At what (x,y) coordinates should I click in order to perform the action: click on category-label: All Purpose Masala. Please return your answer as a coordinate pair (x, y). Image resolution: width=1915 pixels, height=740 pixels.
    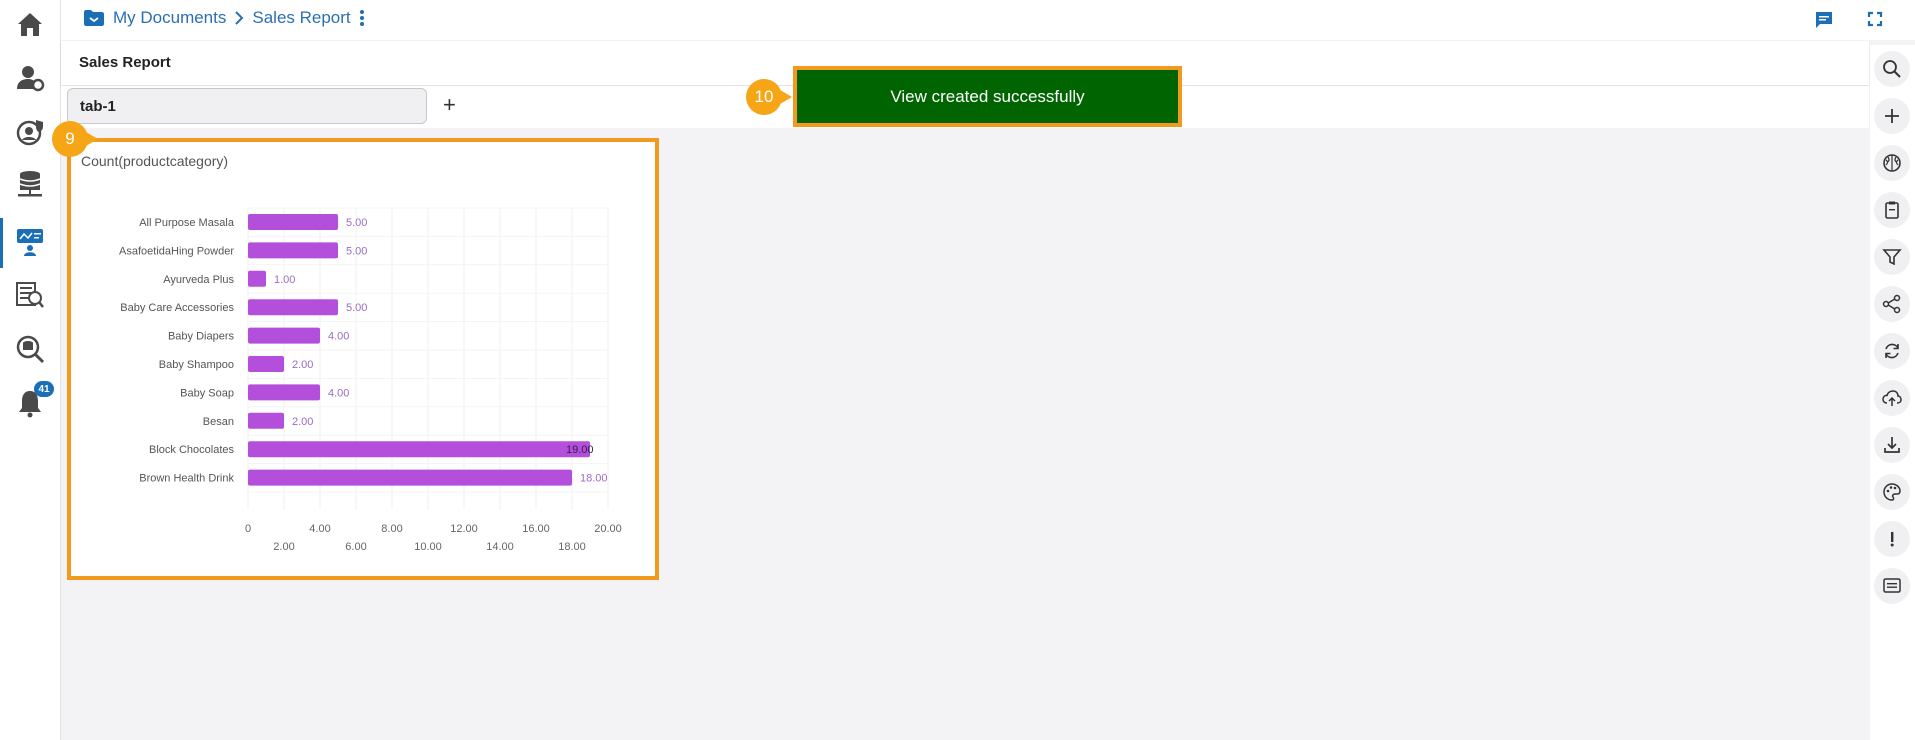
    Looking at the image, I should click on (187, 223).